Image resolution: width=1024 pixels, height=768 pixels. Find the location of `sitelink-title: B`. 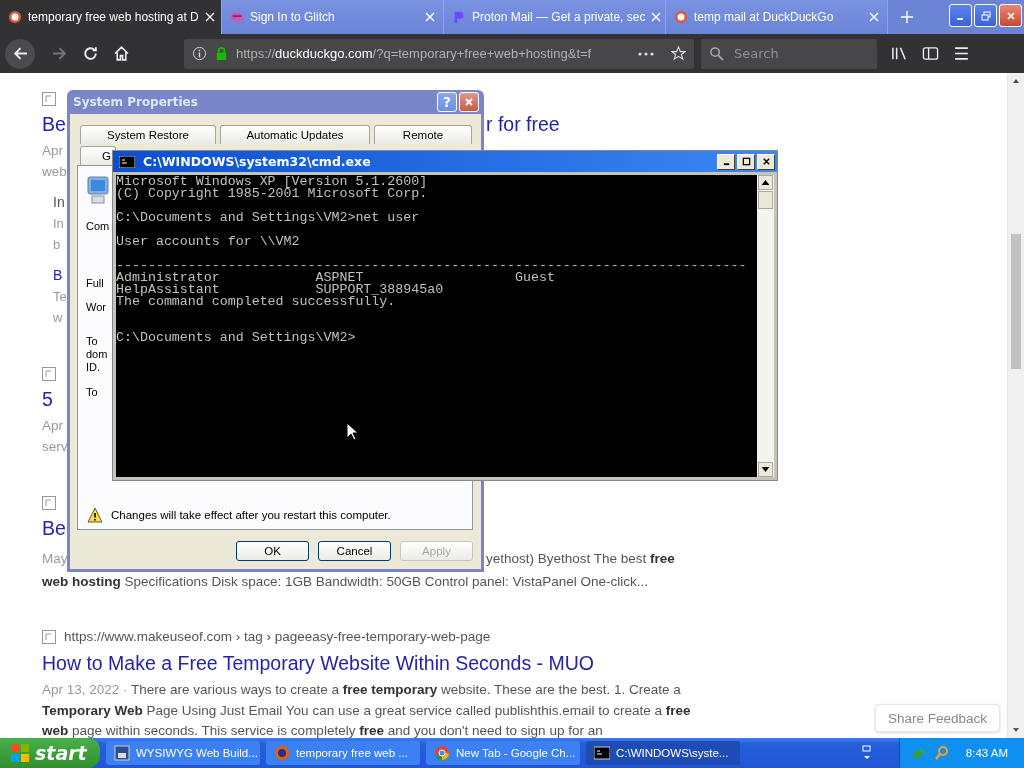

sitelink-title: B is located at coordinates (58, 275).